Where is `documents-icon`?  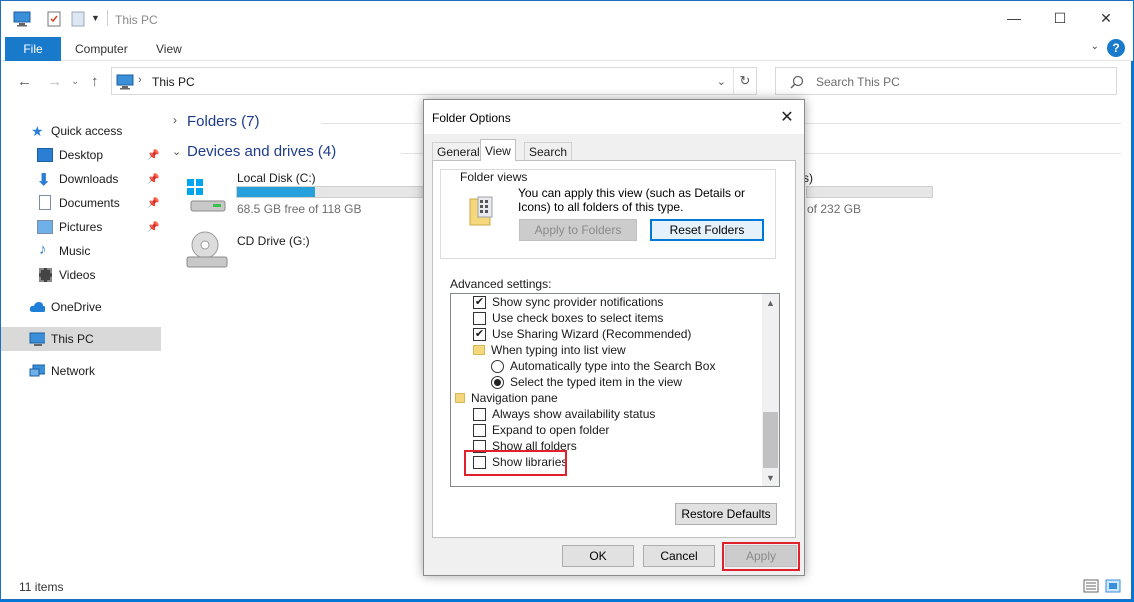 documents-icon is located at coordinates (45, 202).